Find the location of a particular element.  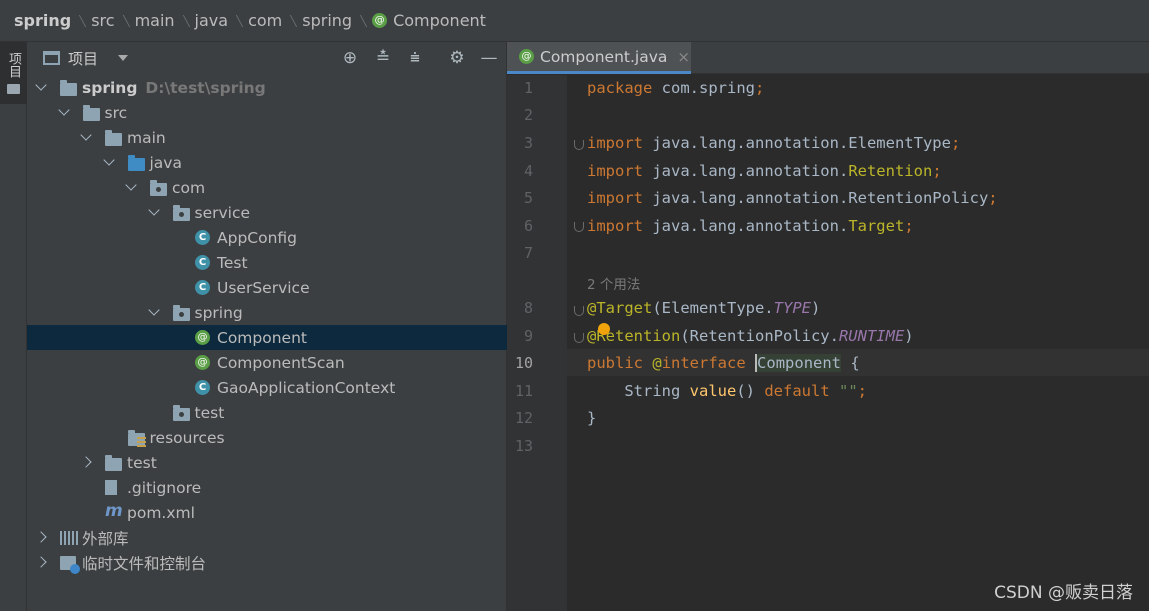

hide-icon: — is located at coordinates (489, 58).